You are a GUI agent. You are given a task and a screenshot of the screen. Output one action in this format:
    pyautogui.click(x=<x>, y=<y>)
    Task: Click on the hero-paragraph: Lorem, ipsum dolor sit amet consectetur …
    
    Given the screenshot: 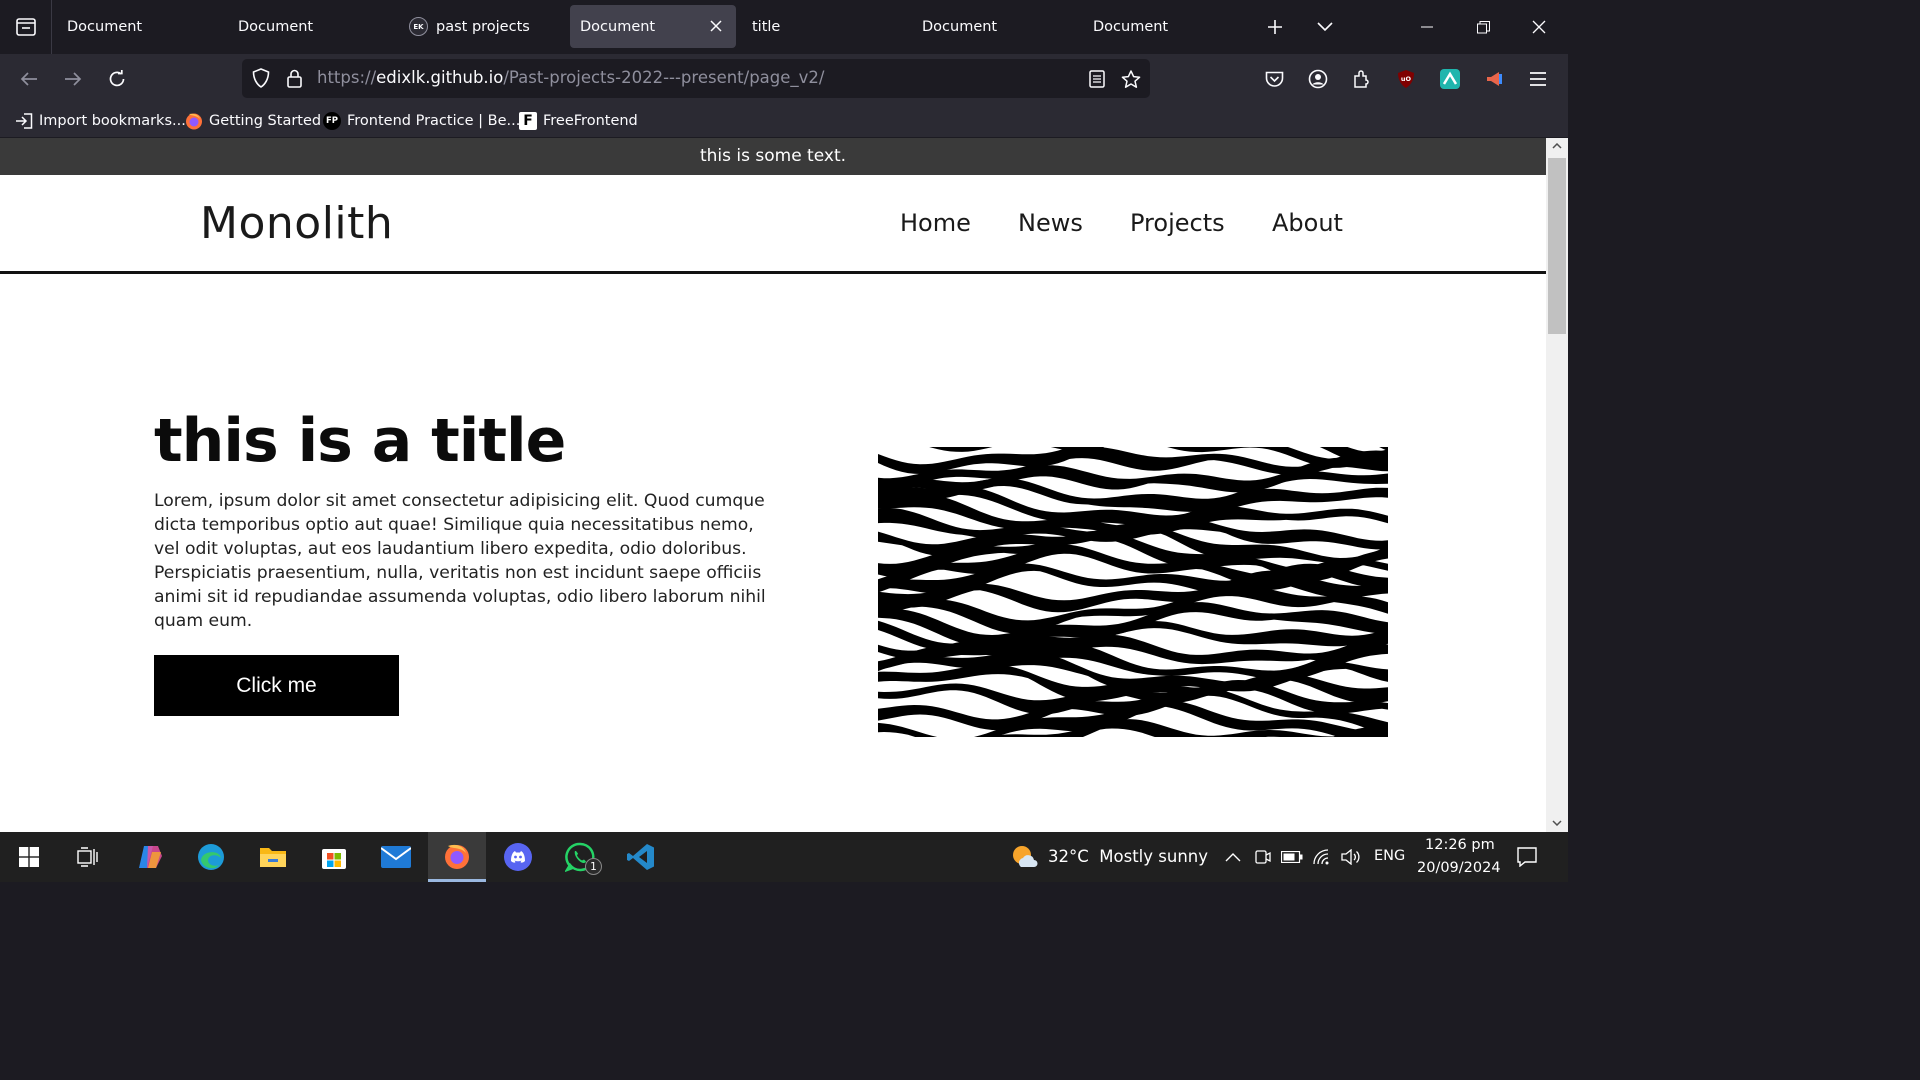 What is the action you would take?
    pyautogui.click(x=460, y=561)
    